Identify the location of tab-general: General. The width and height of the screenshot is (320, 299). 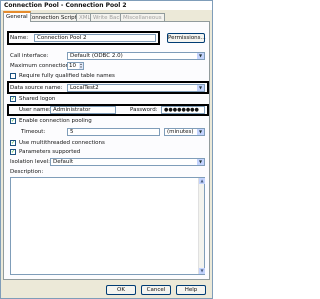
(17, 16).